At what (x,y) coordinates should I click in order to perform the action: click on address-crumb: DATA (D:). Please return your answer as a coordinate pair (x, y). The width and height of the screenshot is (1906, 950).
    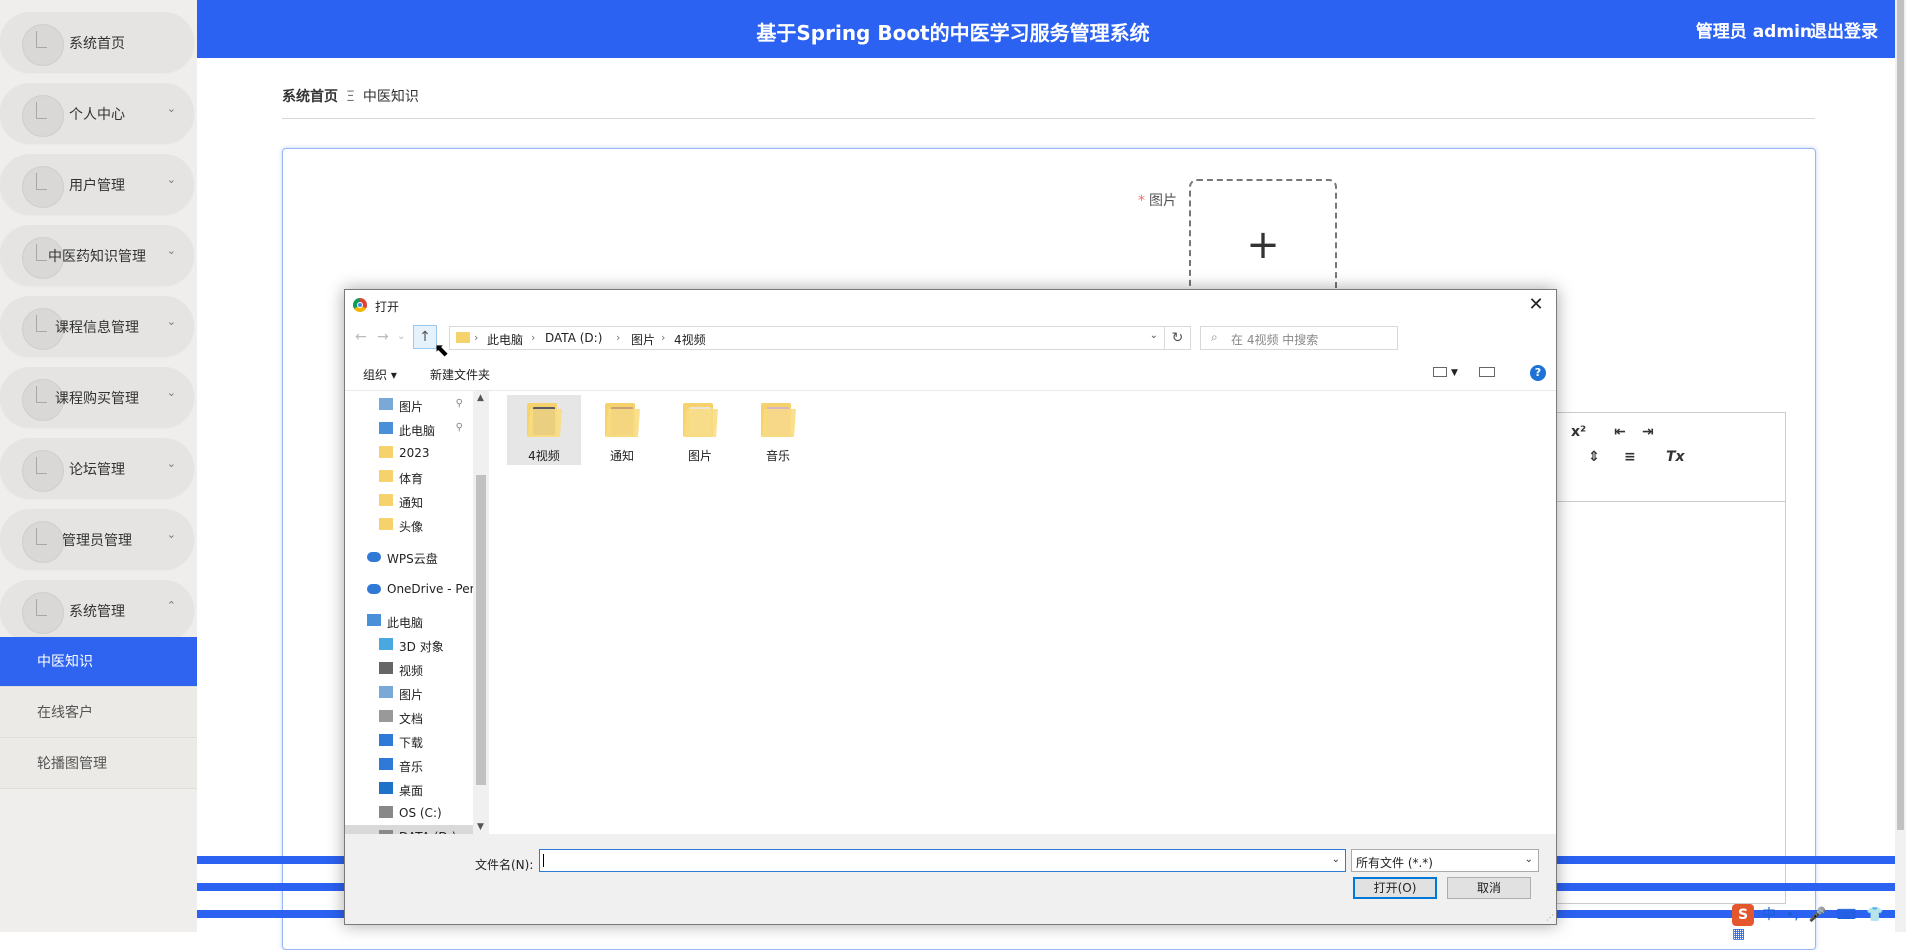
    Looking at the image, I should click on (573, 338).